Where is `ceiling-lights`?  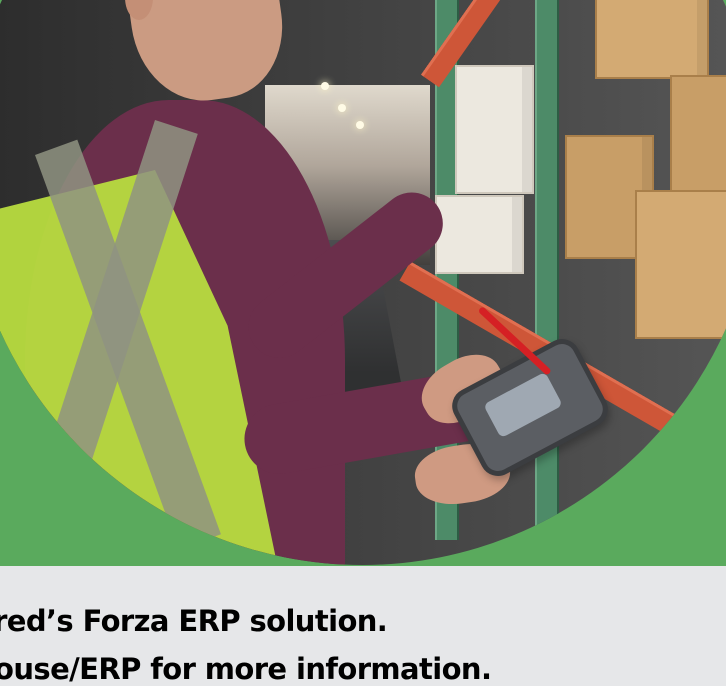
ceiling-lights is located at coordinates (348, 105).